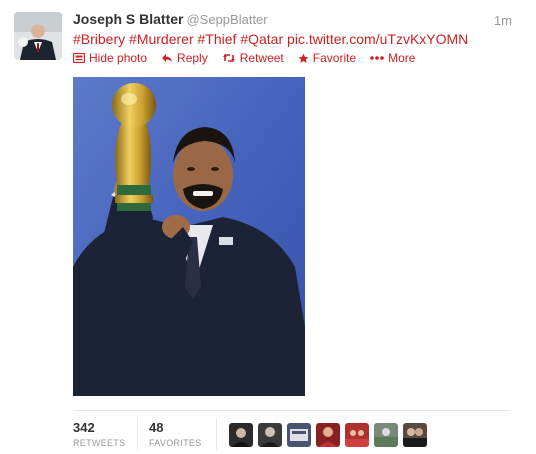  I want to click on retweet-icon, so click(228, 58).